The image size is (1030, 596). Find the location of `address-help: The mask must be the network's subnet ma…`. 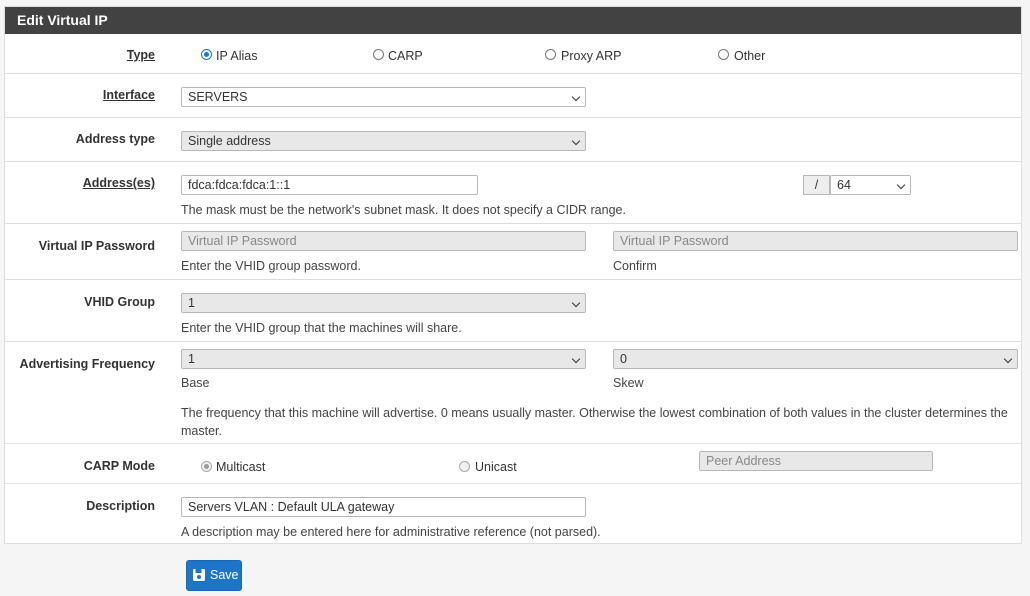

address-help: The mask must be the network's subnet ma… is located at coordinates (403, 210).